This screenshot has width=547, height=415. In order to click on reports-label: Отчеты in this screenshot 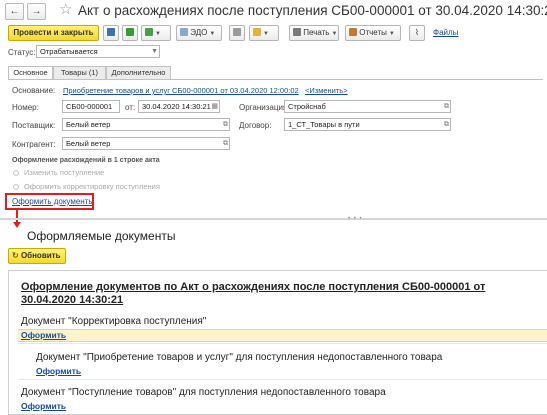, I will do `click(373, 32)`.